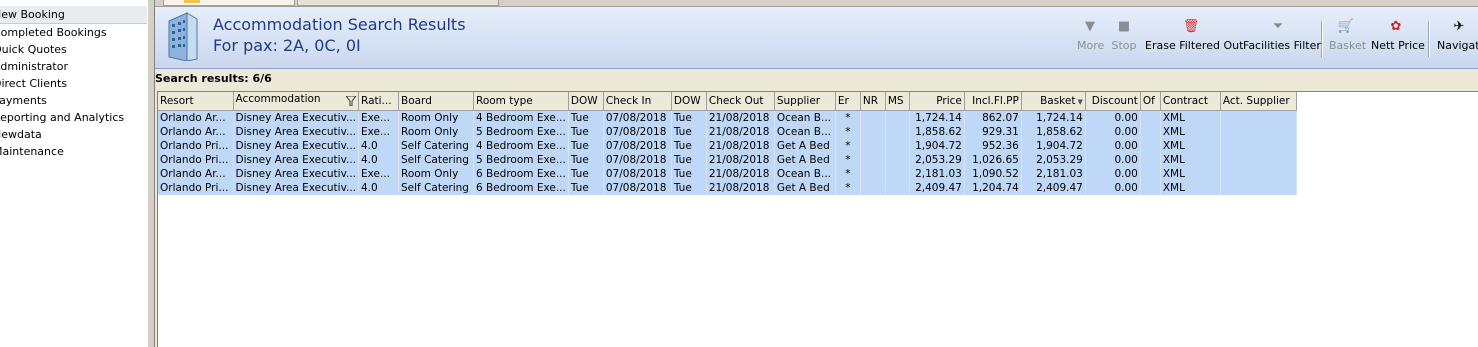  What do you see at coordinates (151, 173) in the screenshot?
I see `panel-splitter` at bounding box center [151, 173].